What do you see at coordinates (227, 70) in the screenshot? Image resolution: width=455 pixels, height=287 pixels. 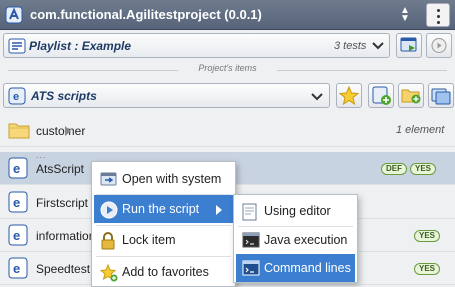 I see `section-title: Project's items` at bounding box center [227, 70].